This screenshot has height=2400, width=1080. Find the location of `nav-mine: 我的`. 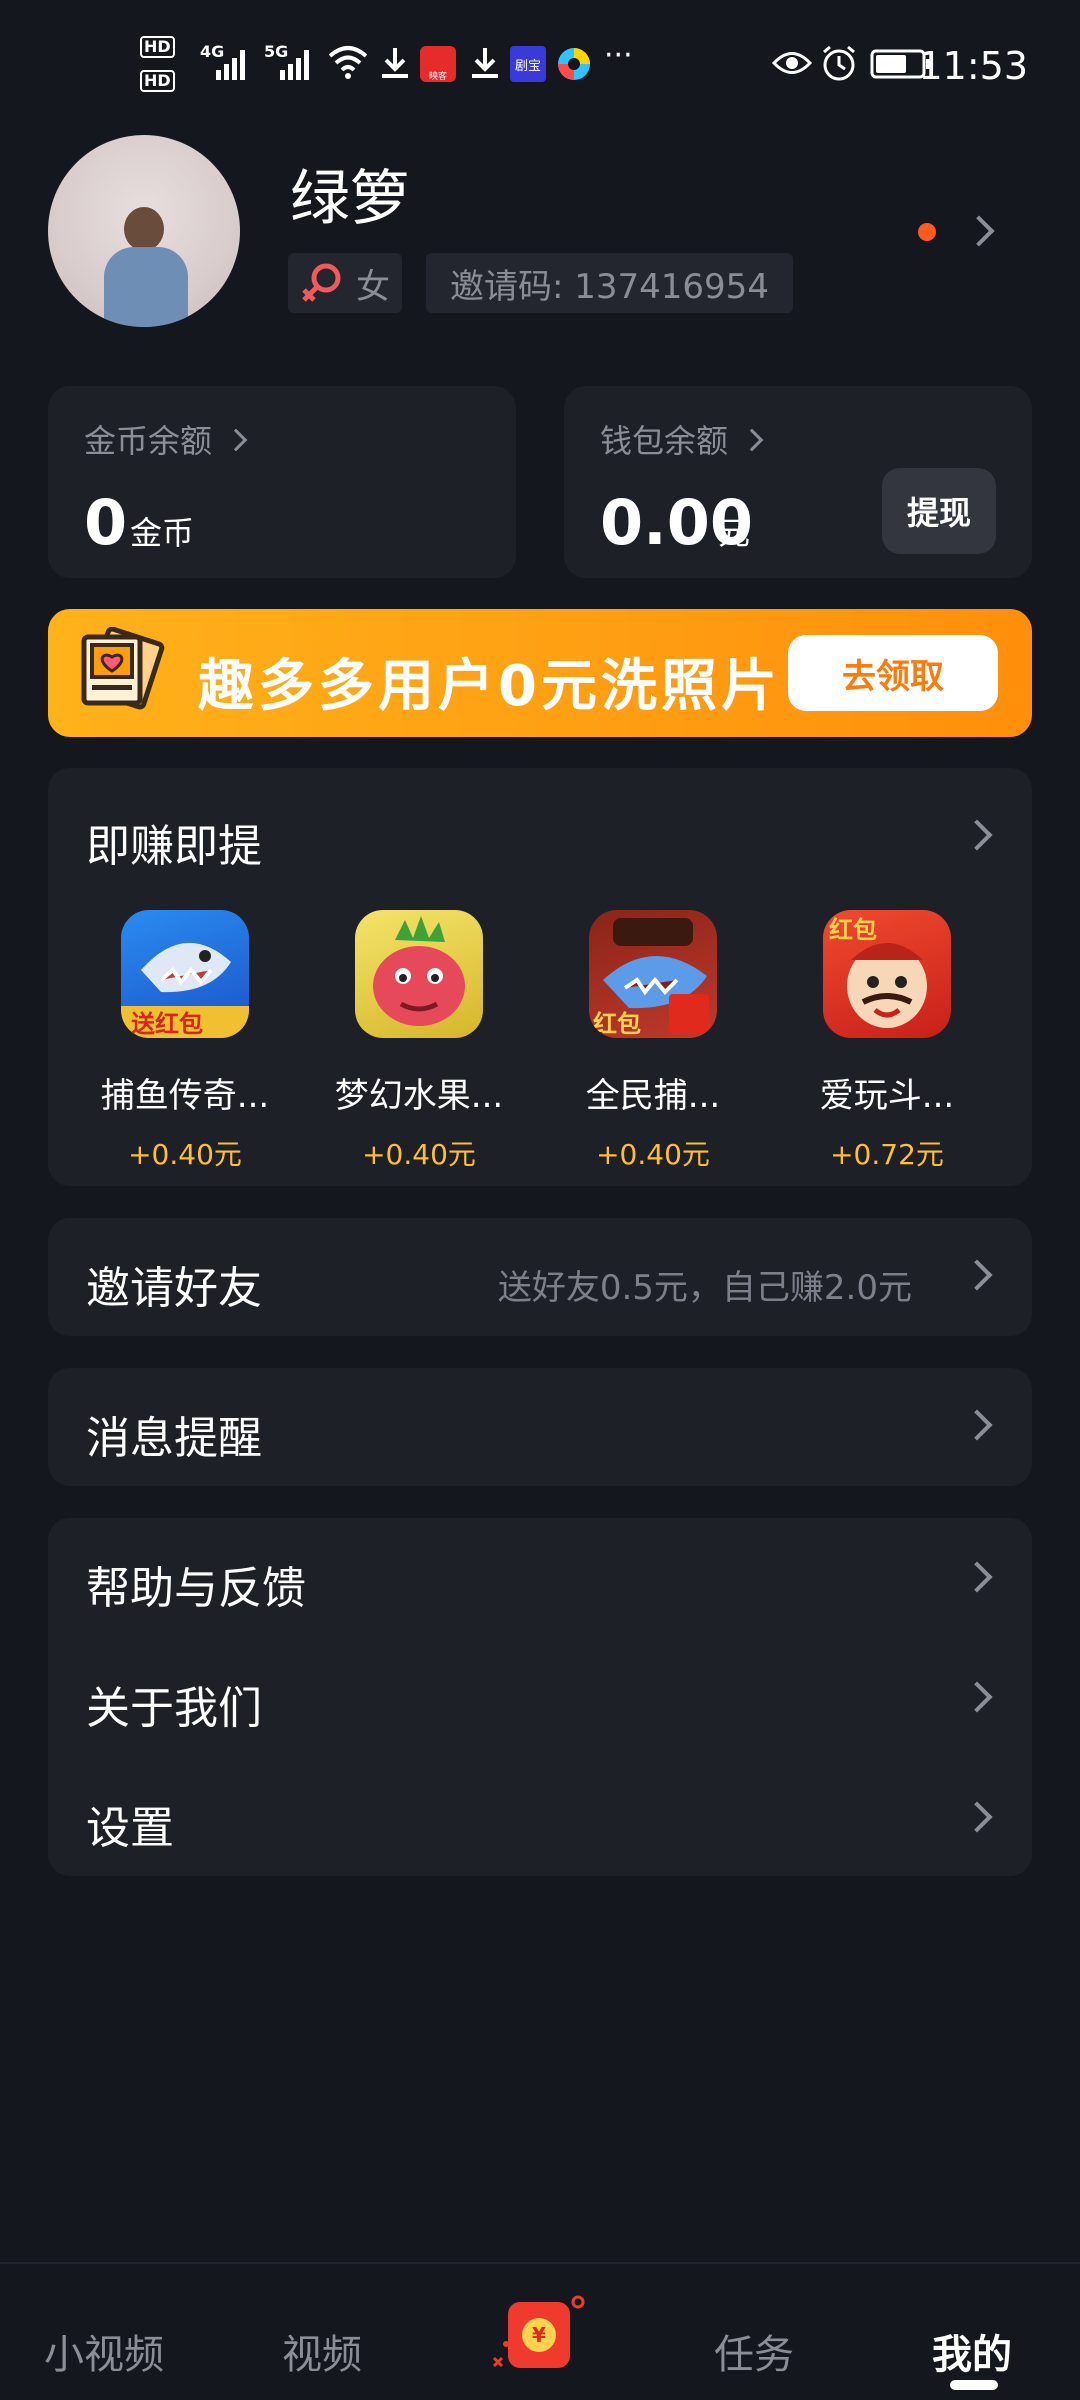

nav-mine: 我的 is located at coordinates (972, 2351).